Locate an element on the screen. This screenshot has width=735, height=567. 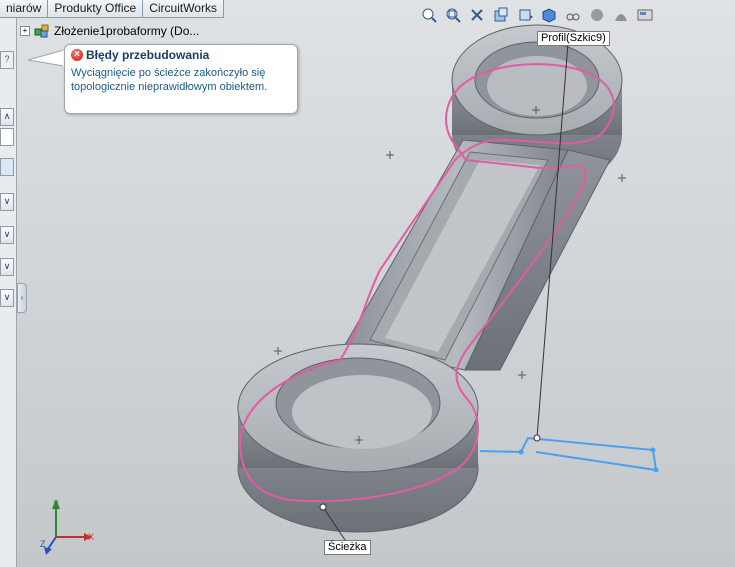
help-button: ? is located at coordinates (7, 60).